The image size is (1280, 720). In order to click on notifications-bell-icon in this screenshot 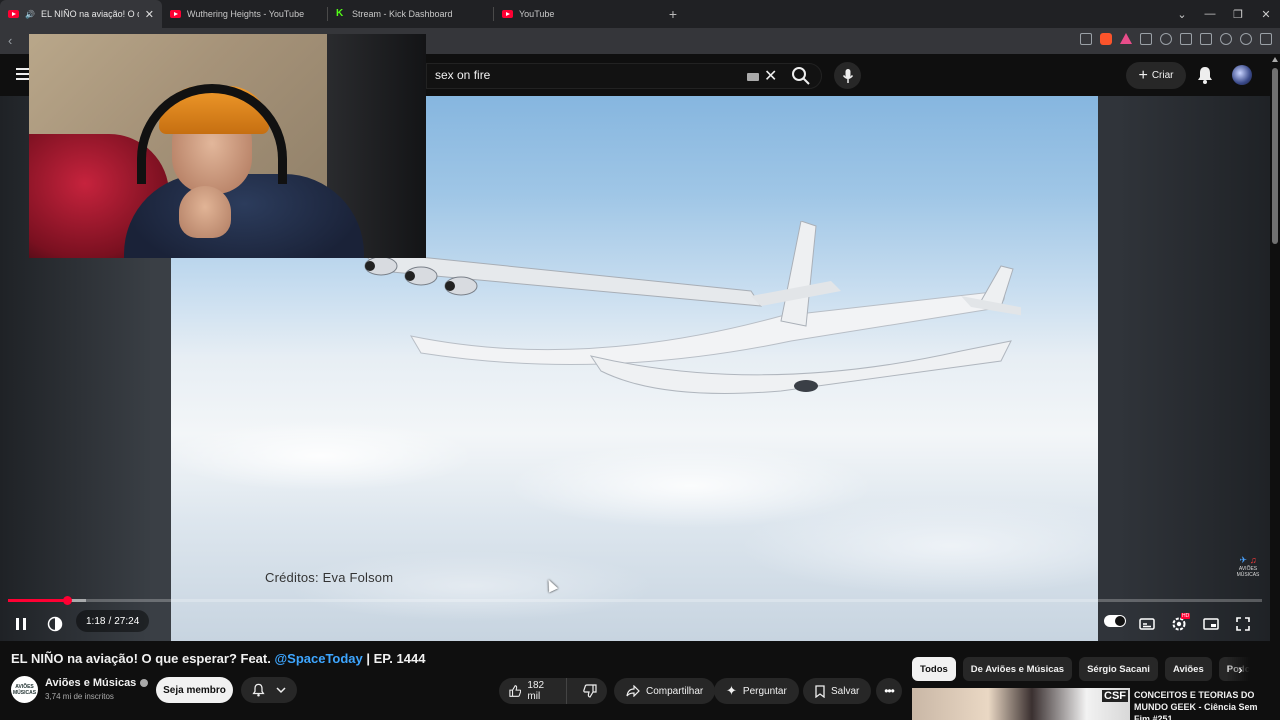, I will do `click(1205, 75)`.